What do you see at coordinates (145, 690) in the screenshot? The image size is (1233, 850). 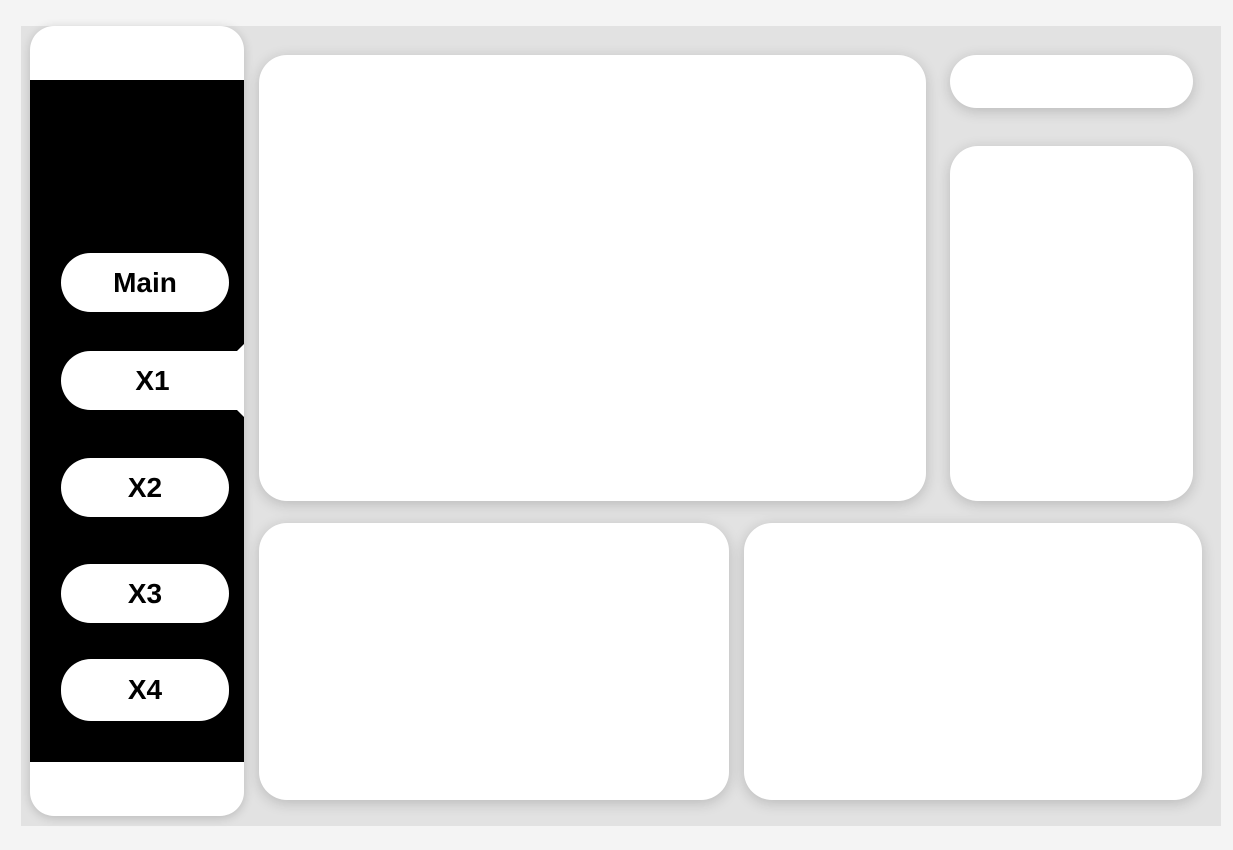 I see `sidebar-item-x4: X4` at bounding box center [145, 690].